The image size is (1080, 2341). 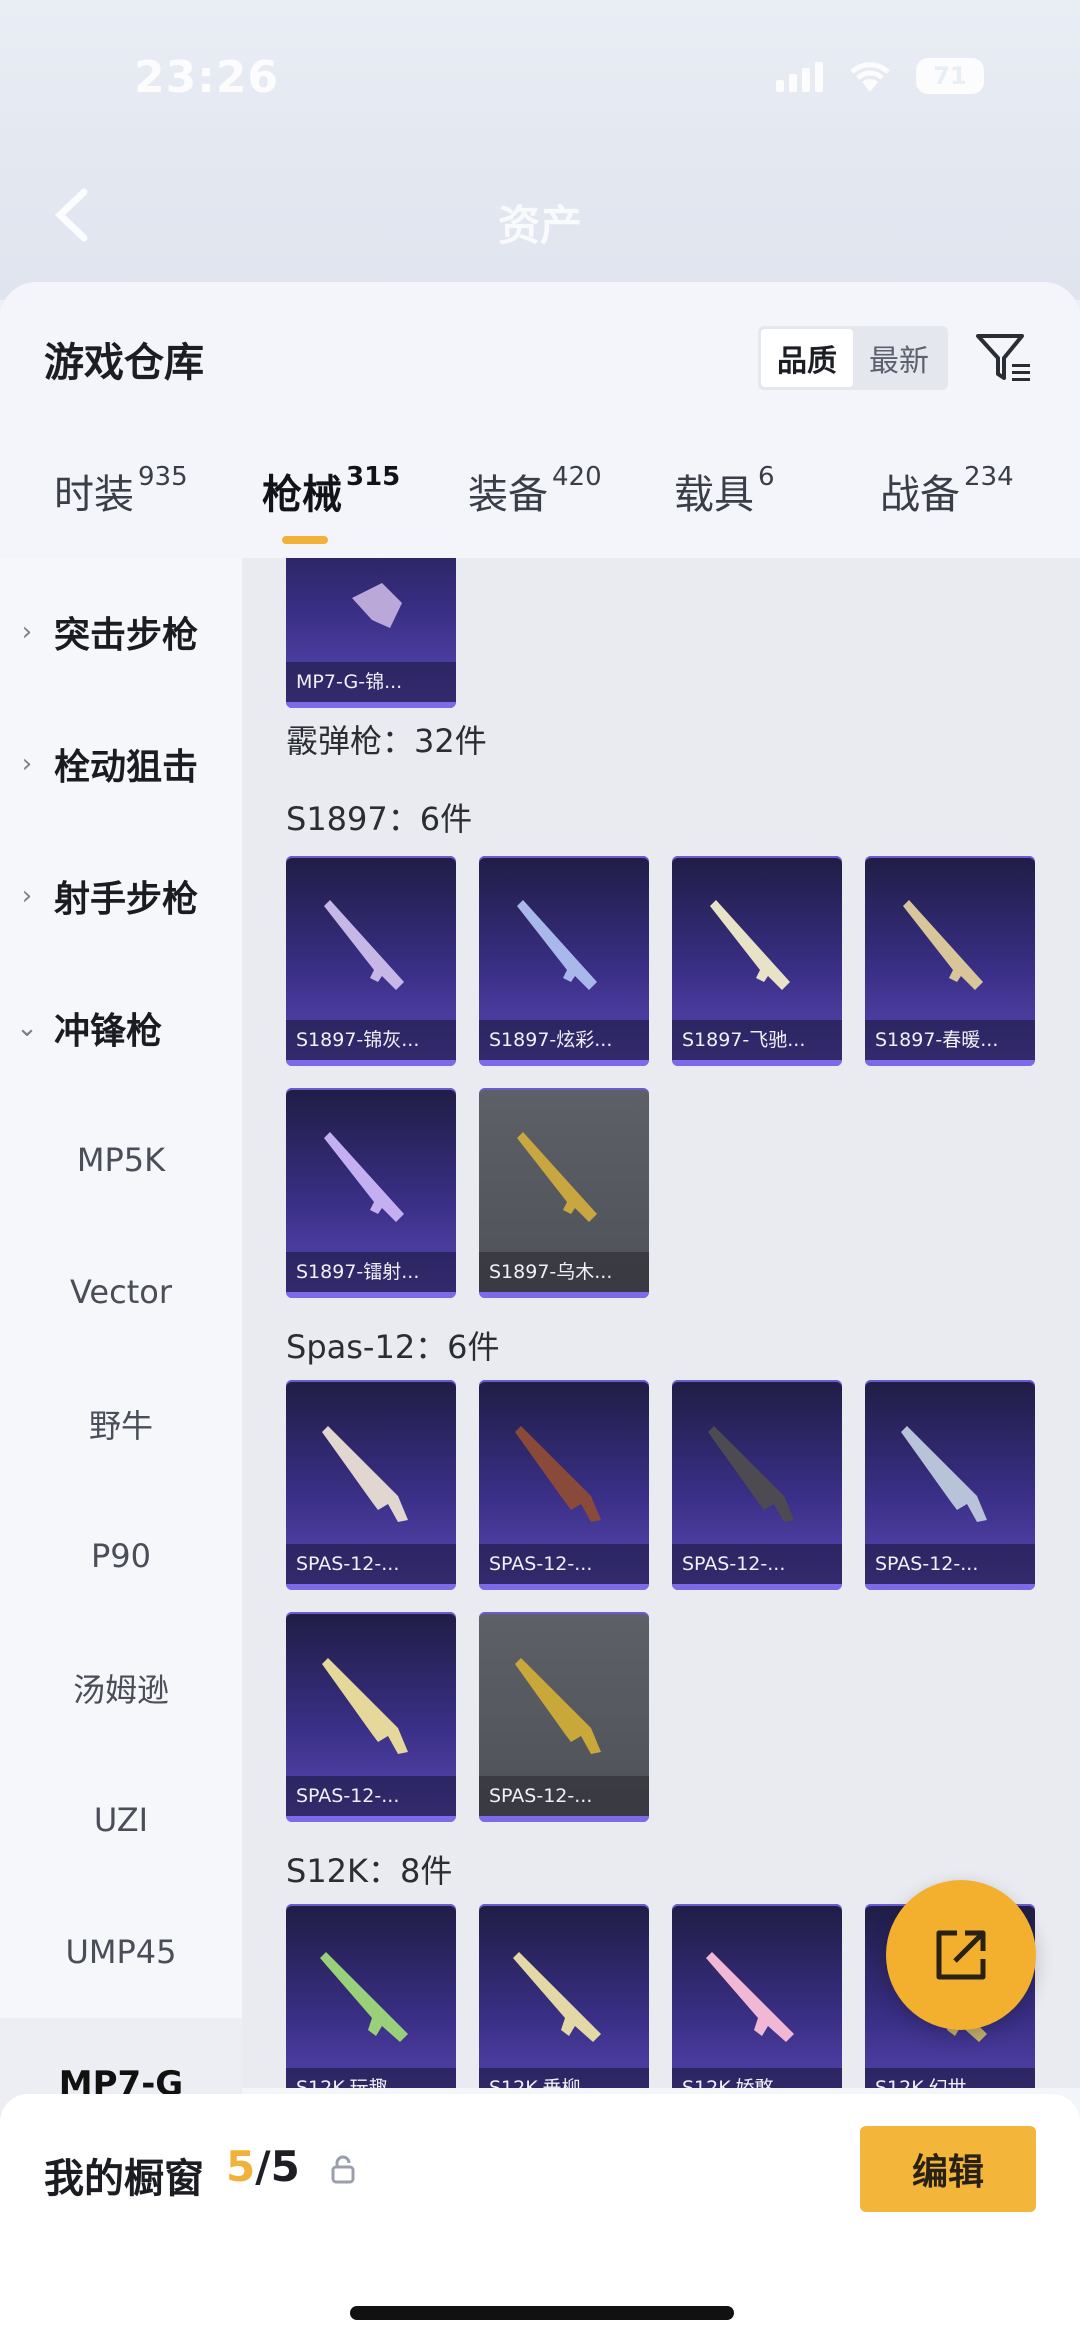 What do you see at coordinates (121, 764) in the screenshot?
I see `sidebar-item-bolt-sniper: › 栓动狙击` at bounding box center [121, 764].